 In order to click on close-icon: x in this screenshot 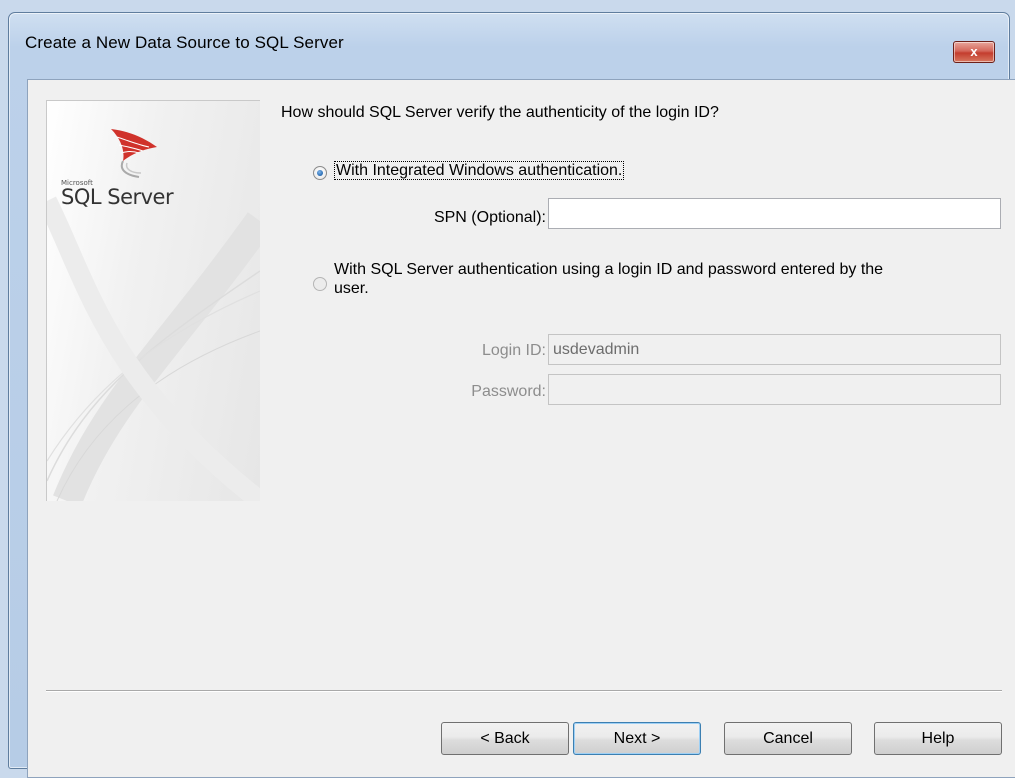, I will do `click(974, 51)`.